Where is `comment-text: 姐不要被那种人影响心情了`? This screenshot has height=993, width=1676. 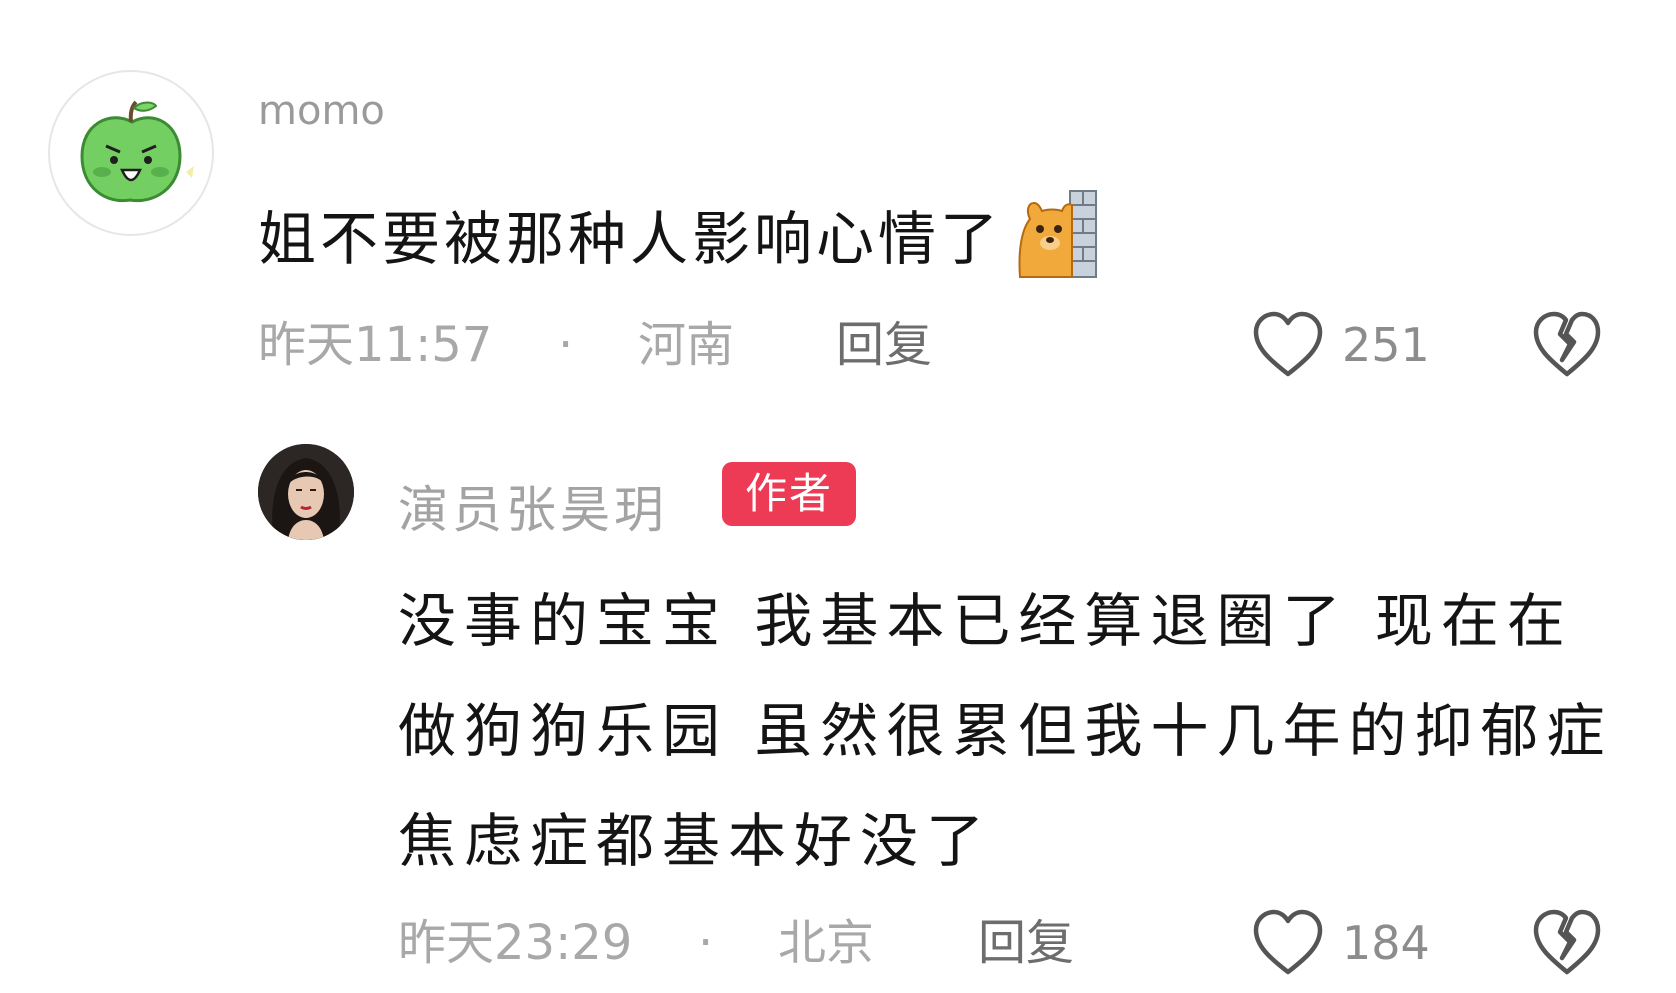 comment-text: 姐不要被那种人影响心情了 is located at coordinates (679, 239).